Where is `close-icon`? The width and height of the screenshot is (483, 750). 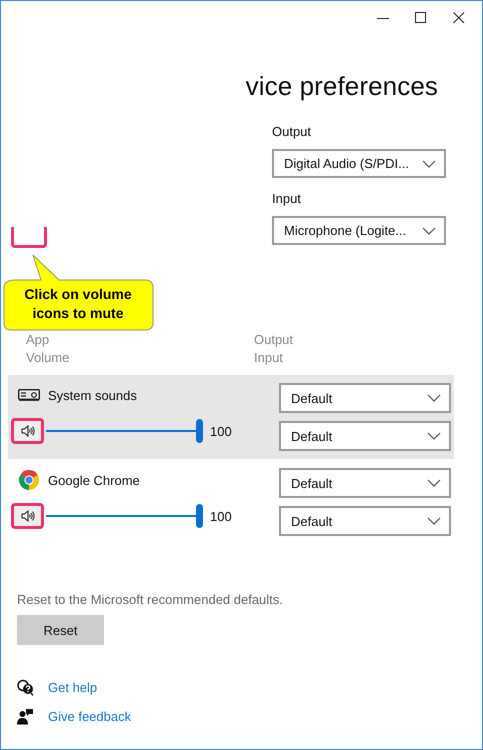 close-icon is located at coordinates (459, 18).